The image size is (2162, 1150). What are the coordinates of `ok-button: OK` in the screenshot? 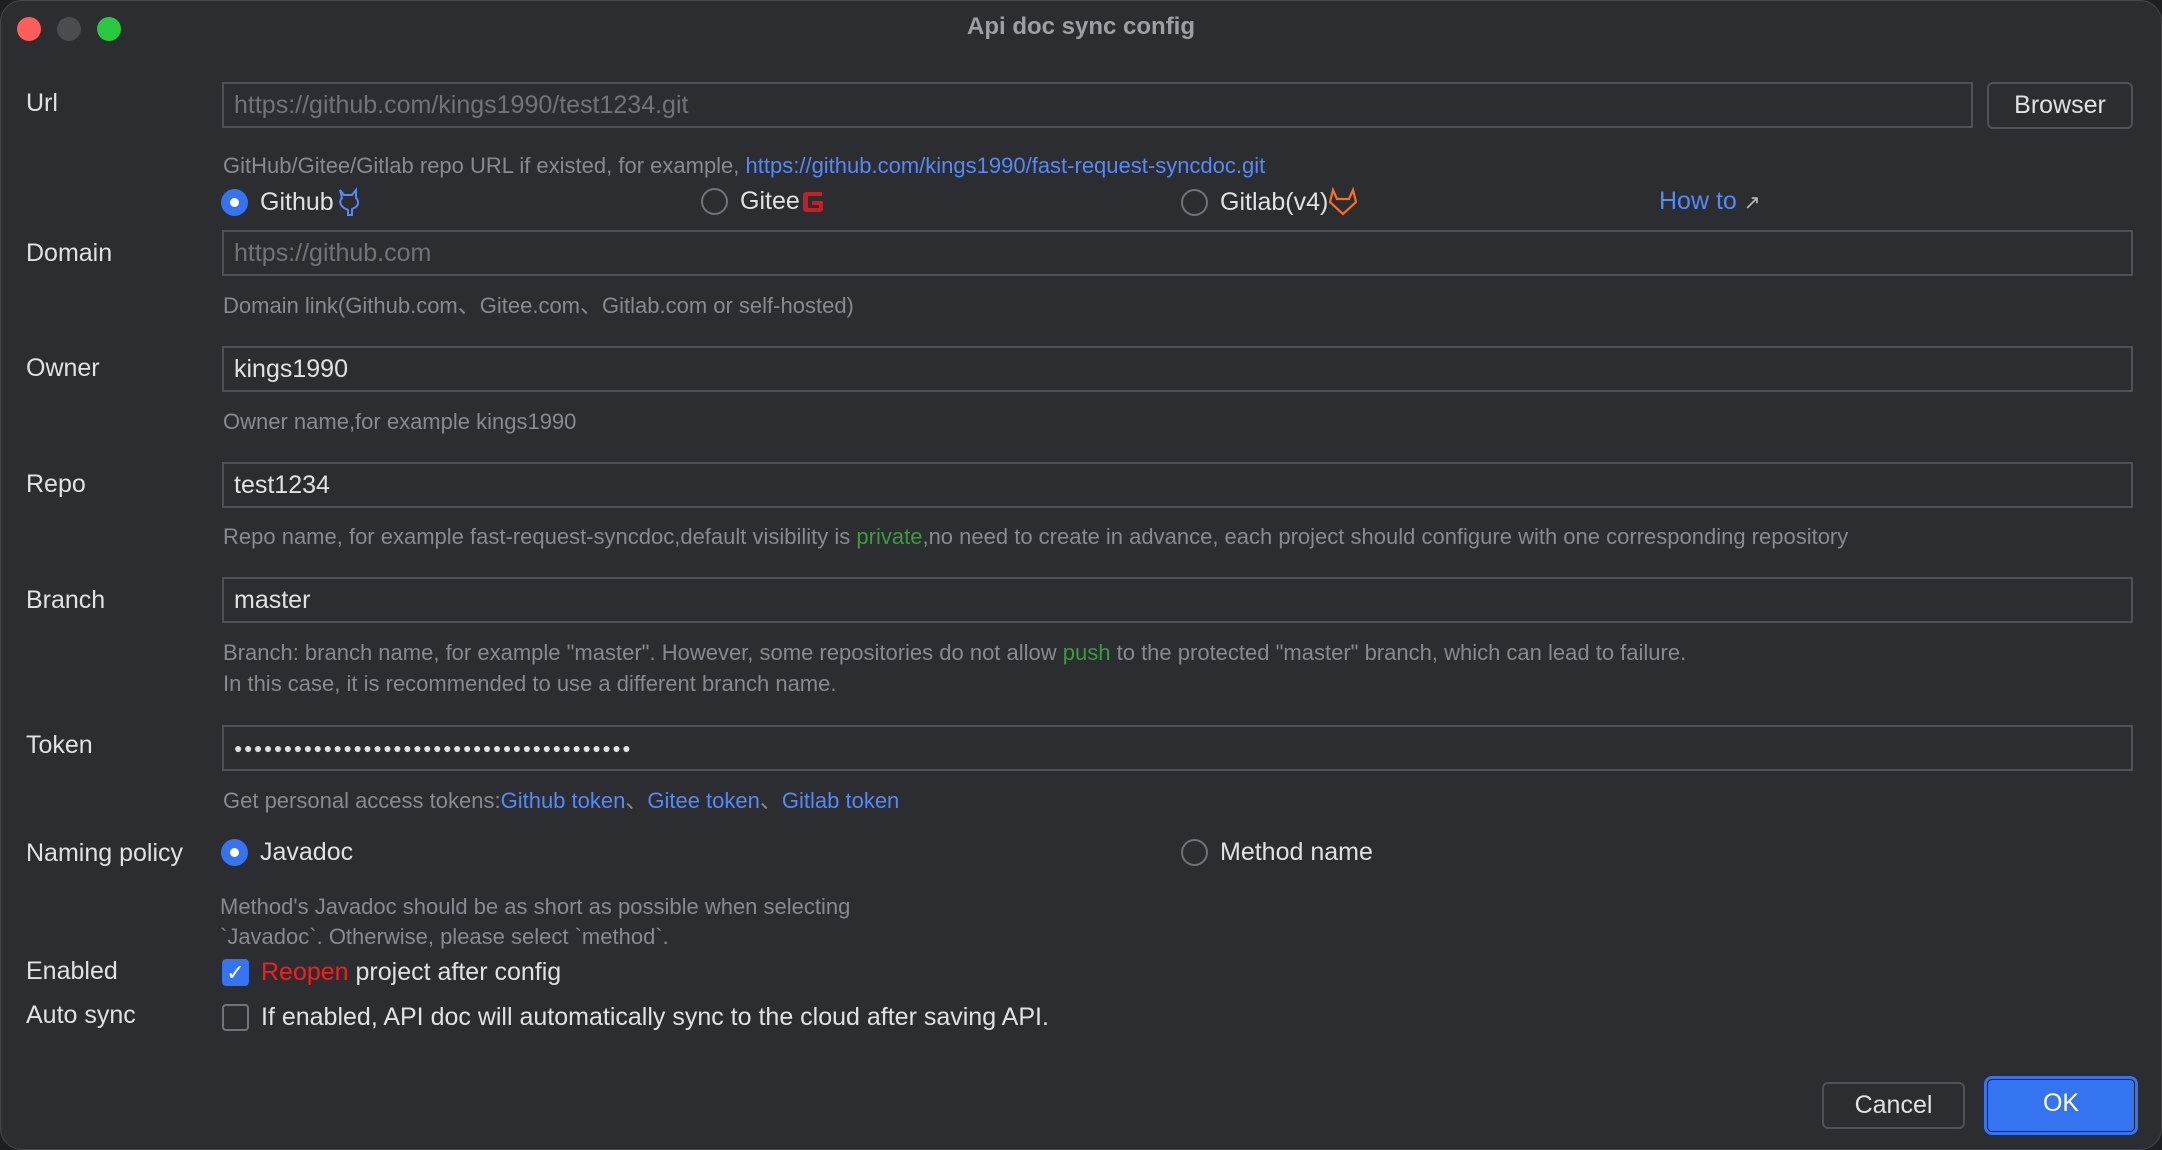 It's located at (2061, 1105).